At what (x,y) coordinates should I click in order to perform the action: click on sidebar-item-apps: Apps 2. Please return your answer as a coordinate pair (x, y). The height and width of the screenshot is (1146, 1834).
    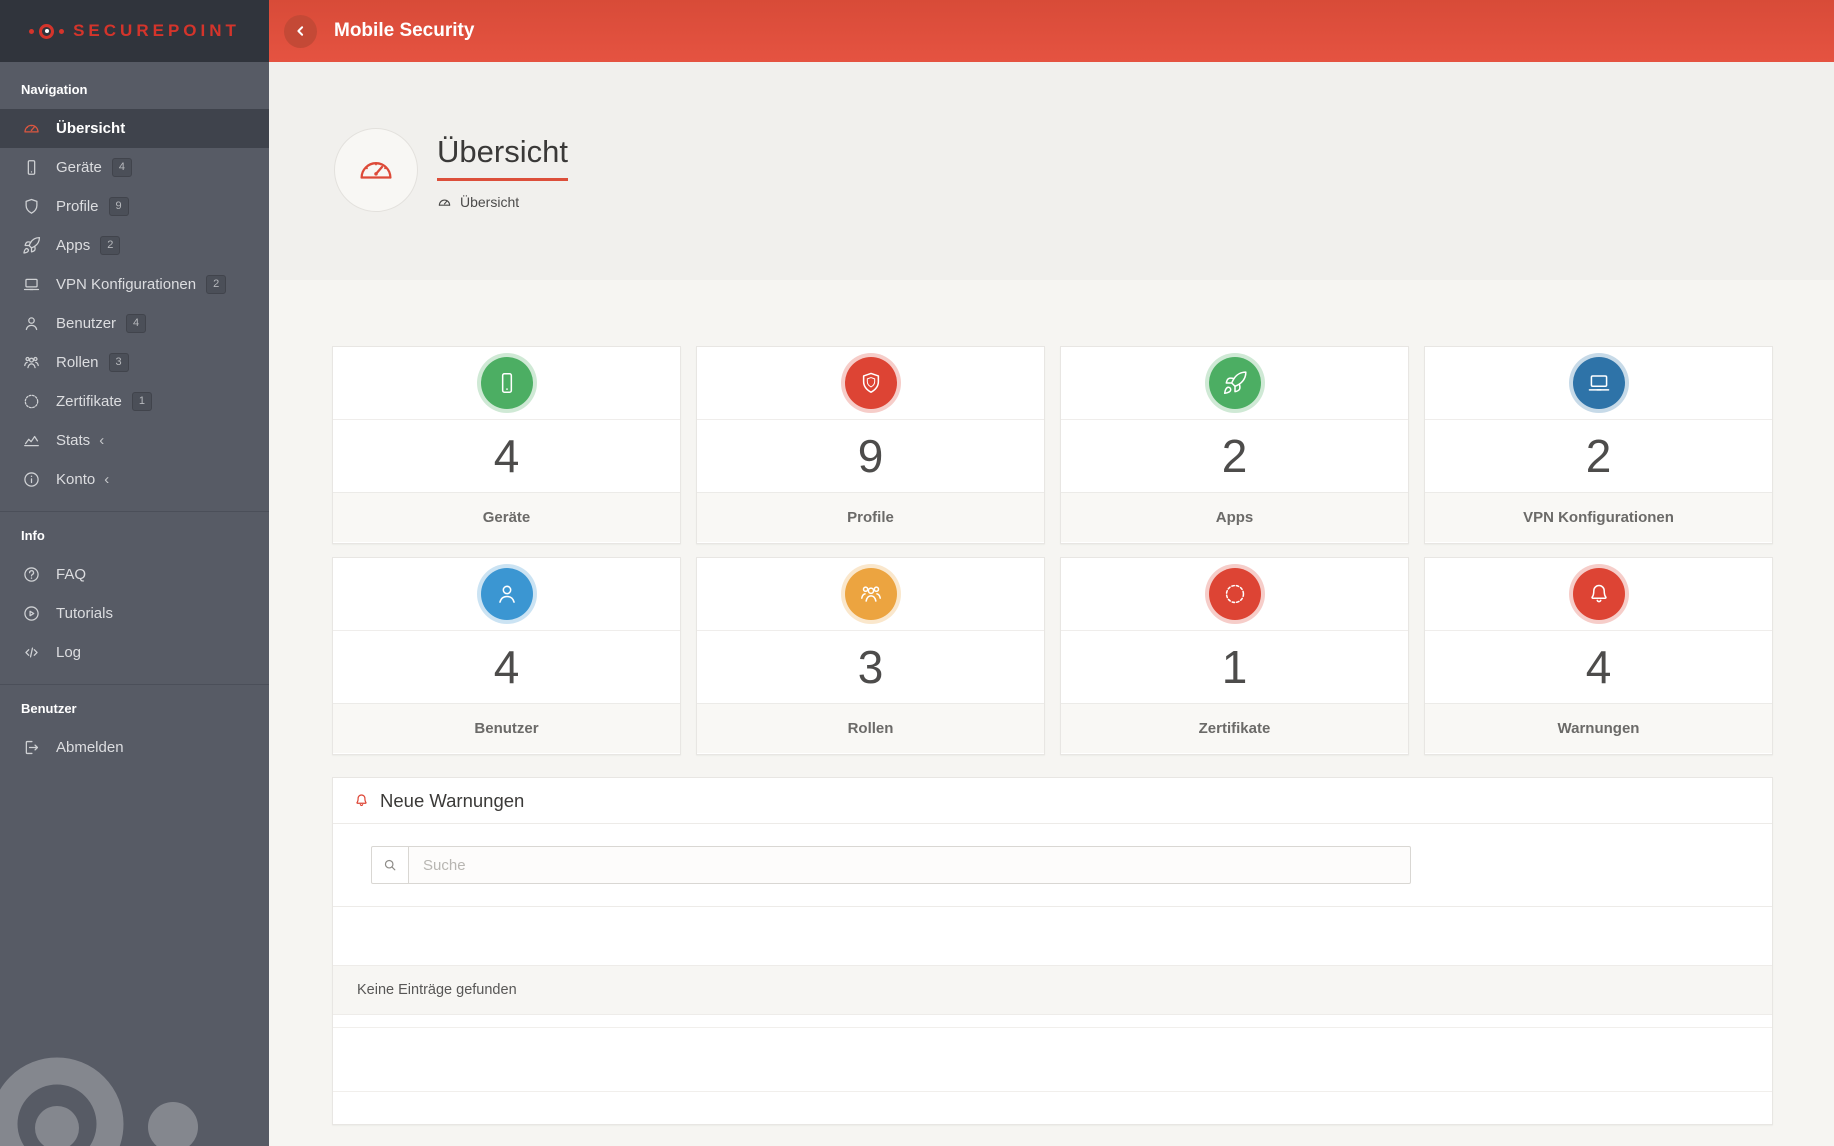
    Looking at the image, I should click on (134, 245).